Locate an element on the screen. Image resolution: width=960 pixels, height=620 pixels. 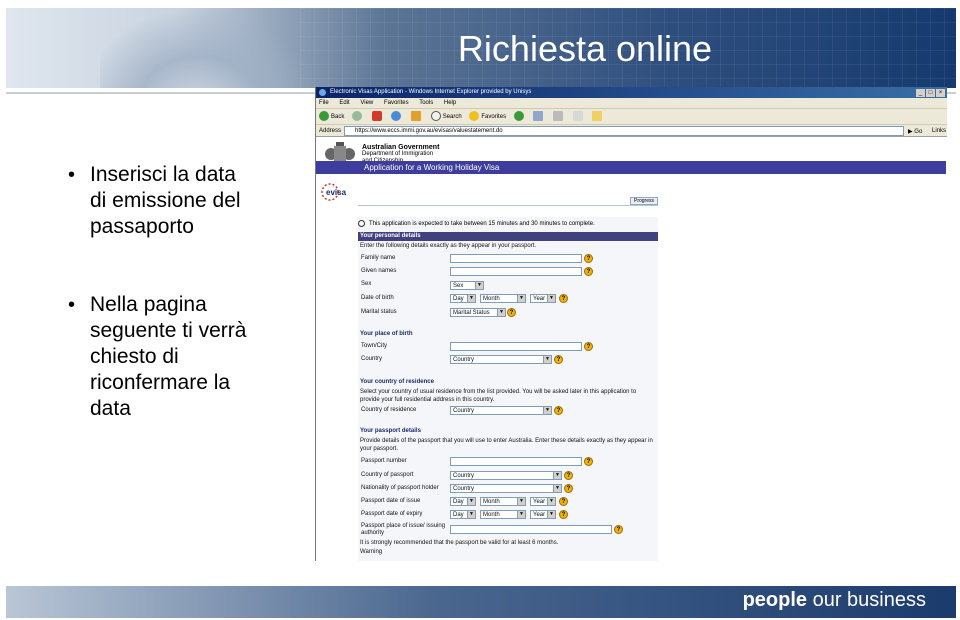
edit-button is located at coordinates (578, 117).